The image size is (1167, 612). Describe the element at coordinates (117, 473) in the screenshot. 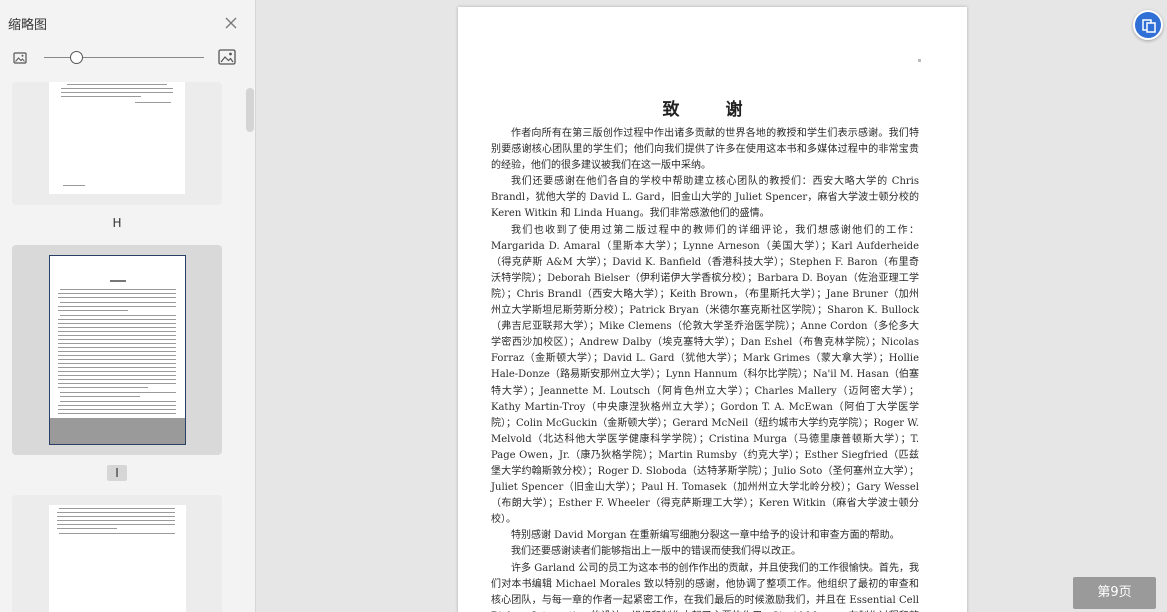

I see `thumbnail-label-i: I` at that location.